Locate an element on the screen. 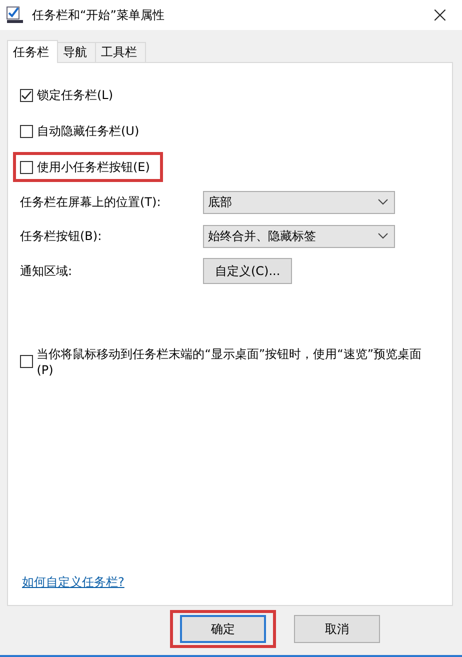 This screenshot has width=462, height=657. close-button: × is located at coordinates (440, 15).